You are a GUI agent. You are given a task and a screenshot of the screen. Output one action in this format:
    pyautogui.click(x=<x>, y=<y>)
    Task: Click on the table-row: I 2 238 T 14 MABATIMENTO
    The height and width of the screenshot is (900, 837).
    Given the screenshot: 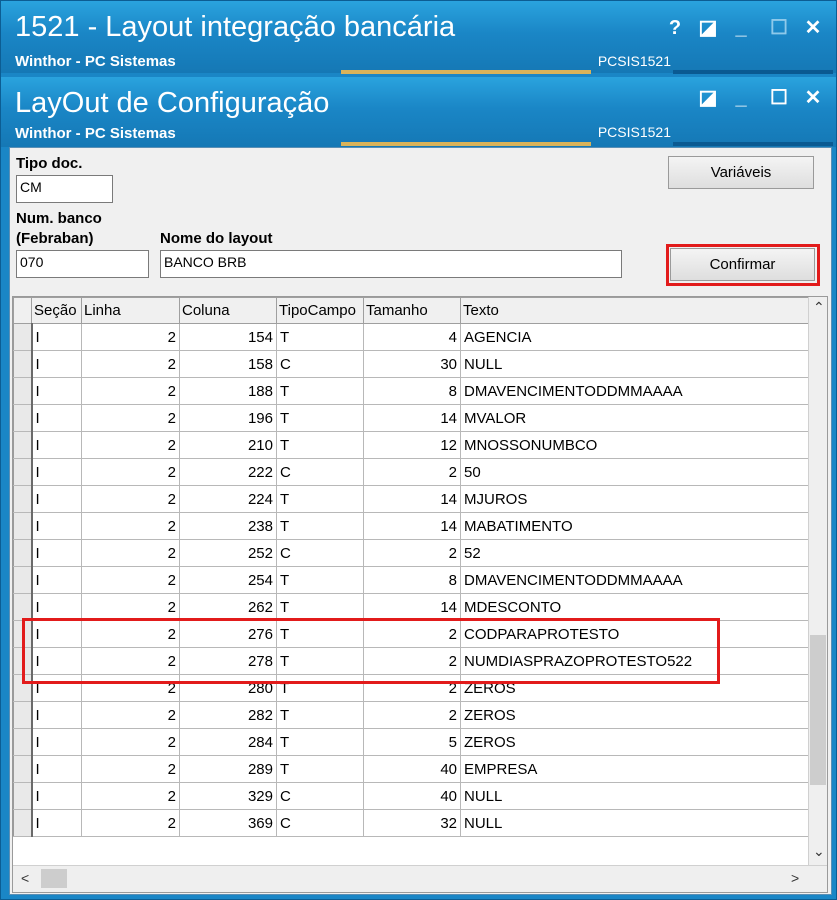 What is the action you would take?
    pyautogui.click(x=411, y=526)
    